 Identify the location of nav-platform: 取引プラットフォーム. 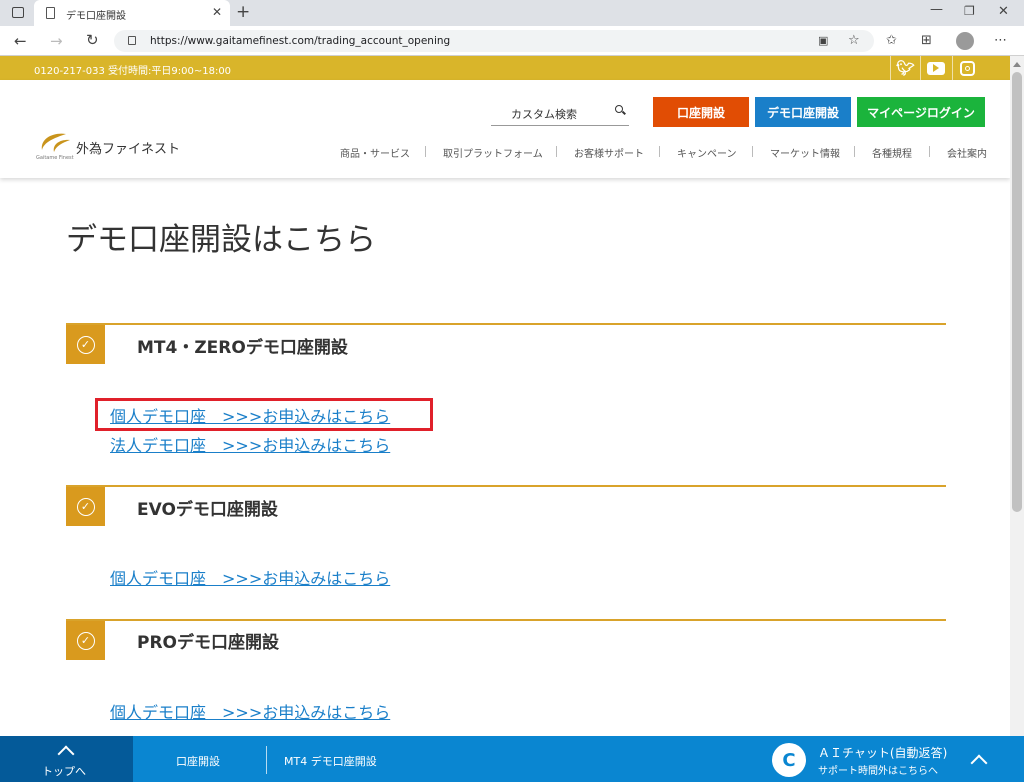
(493, 152).